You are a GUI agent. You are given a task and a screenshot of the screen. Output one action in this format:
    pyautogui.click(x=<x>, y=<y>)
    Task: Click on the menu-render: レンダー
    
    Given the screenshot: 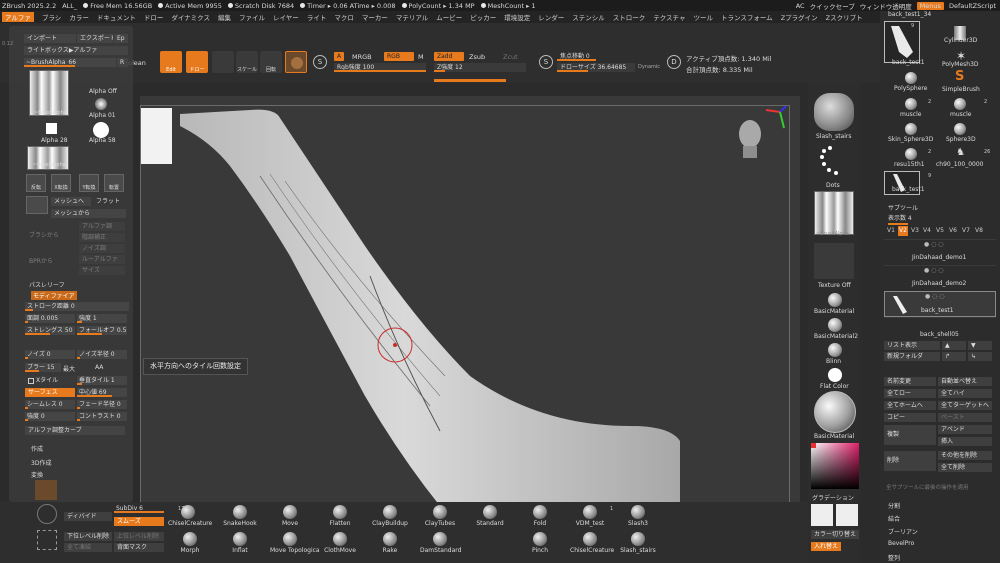 What is the action you would take?
    pyautogui.click(x=551, y=17)
    